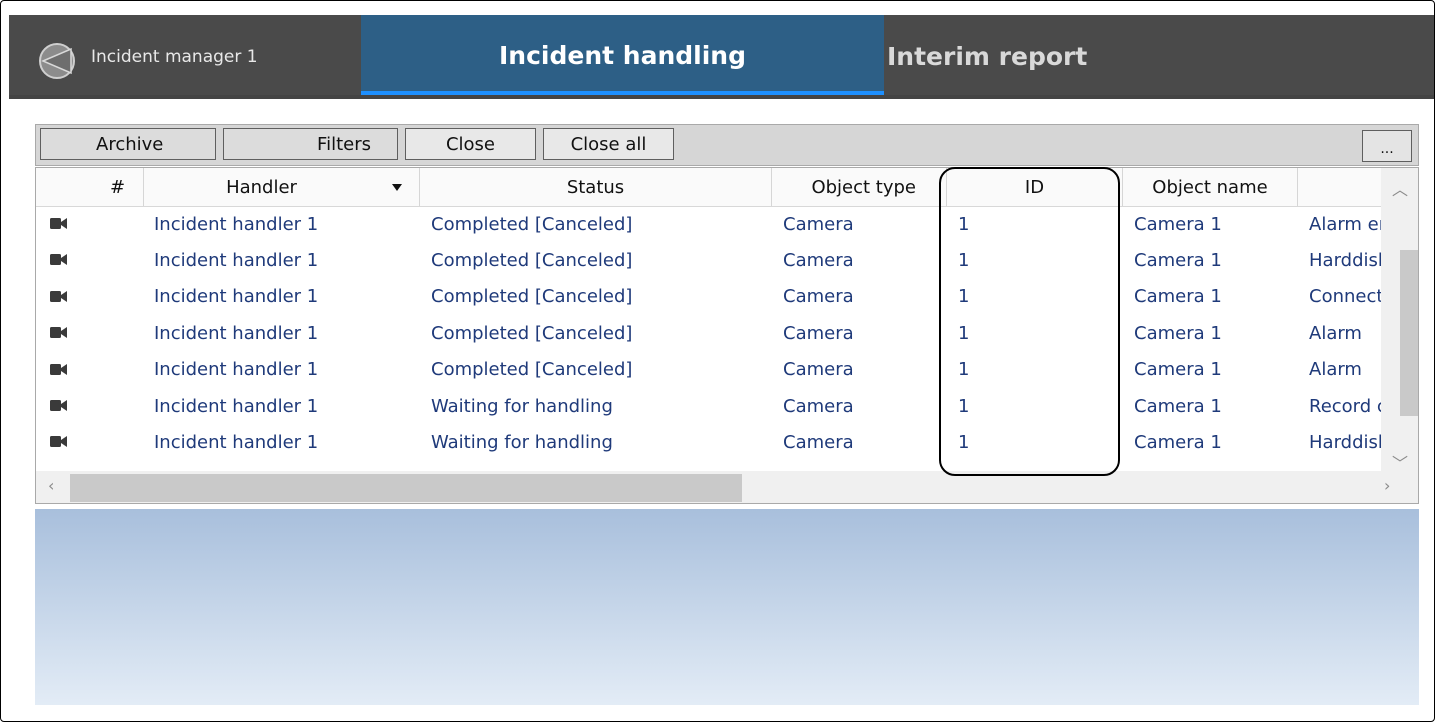 This screenshot has width=1435, height=722. What do you see at coordinates (1400, 188) in the screenshot?
I see `scroll-up-icon: ︿` at bounding box center [1400, 188].